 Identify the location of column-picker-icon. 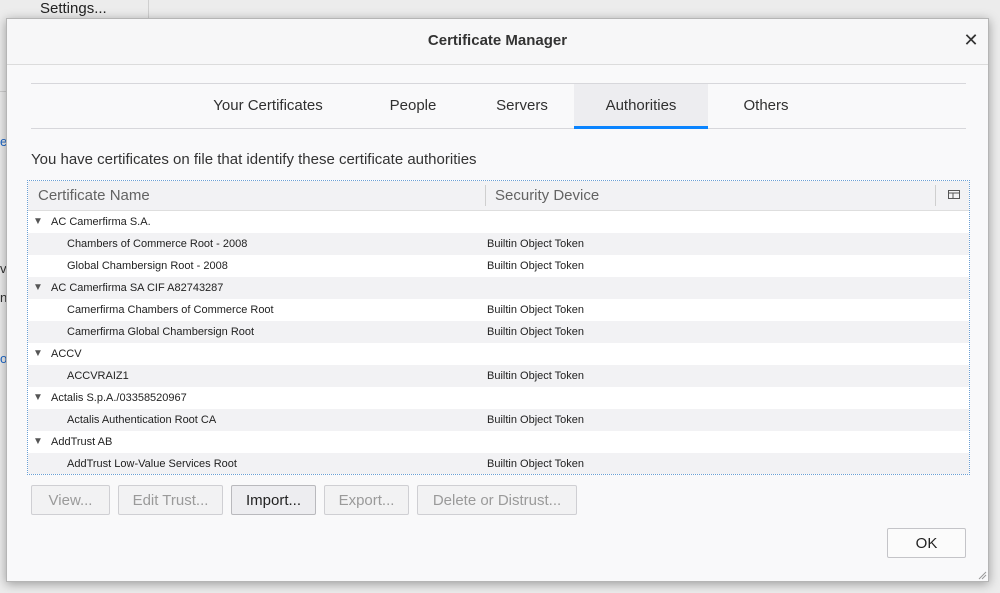
(954, 195).